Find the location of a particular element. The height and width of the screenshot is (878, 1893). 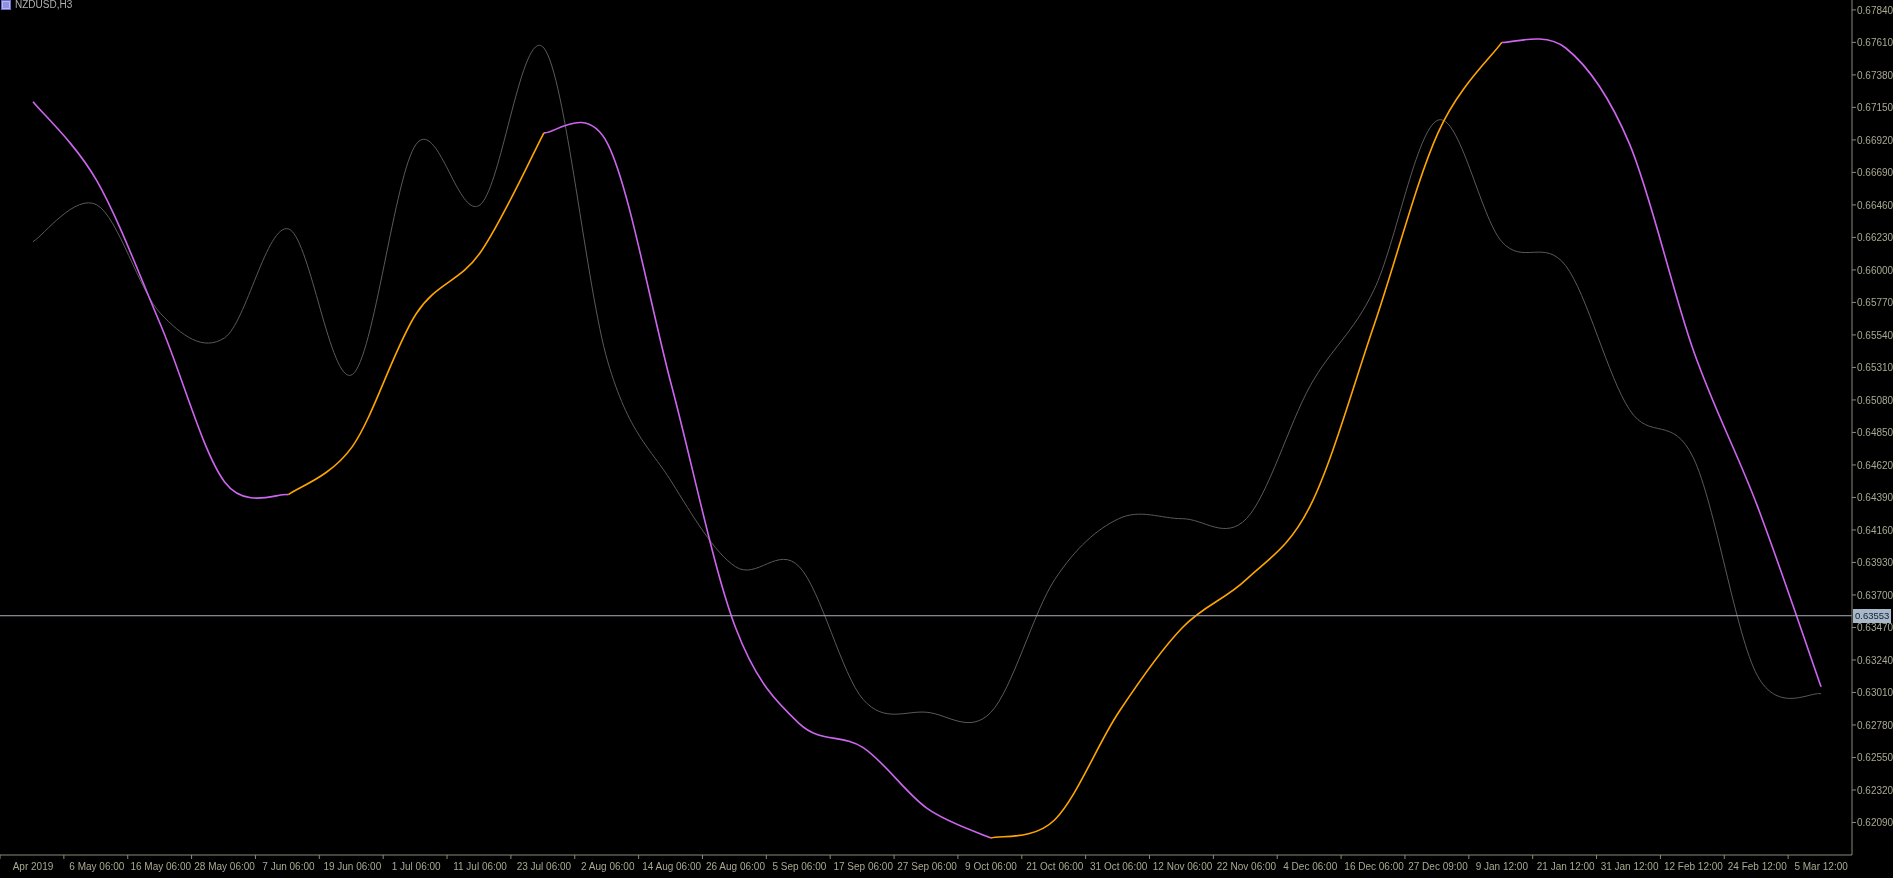

price-axis-label: 0.64620 is located at coordinates (1875, 465).